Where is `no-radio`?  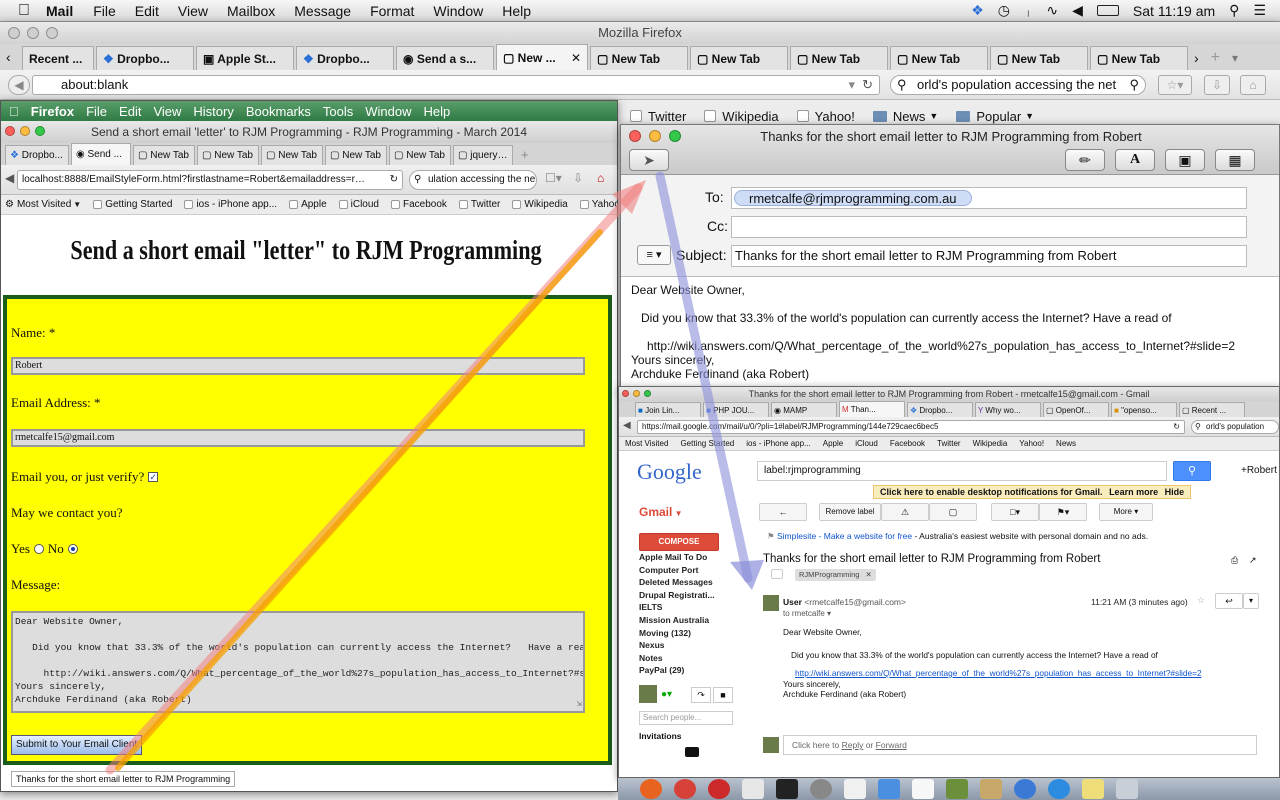
no-radio is located at coordinates (72, 549).